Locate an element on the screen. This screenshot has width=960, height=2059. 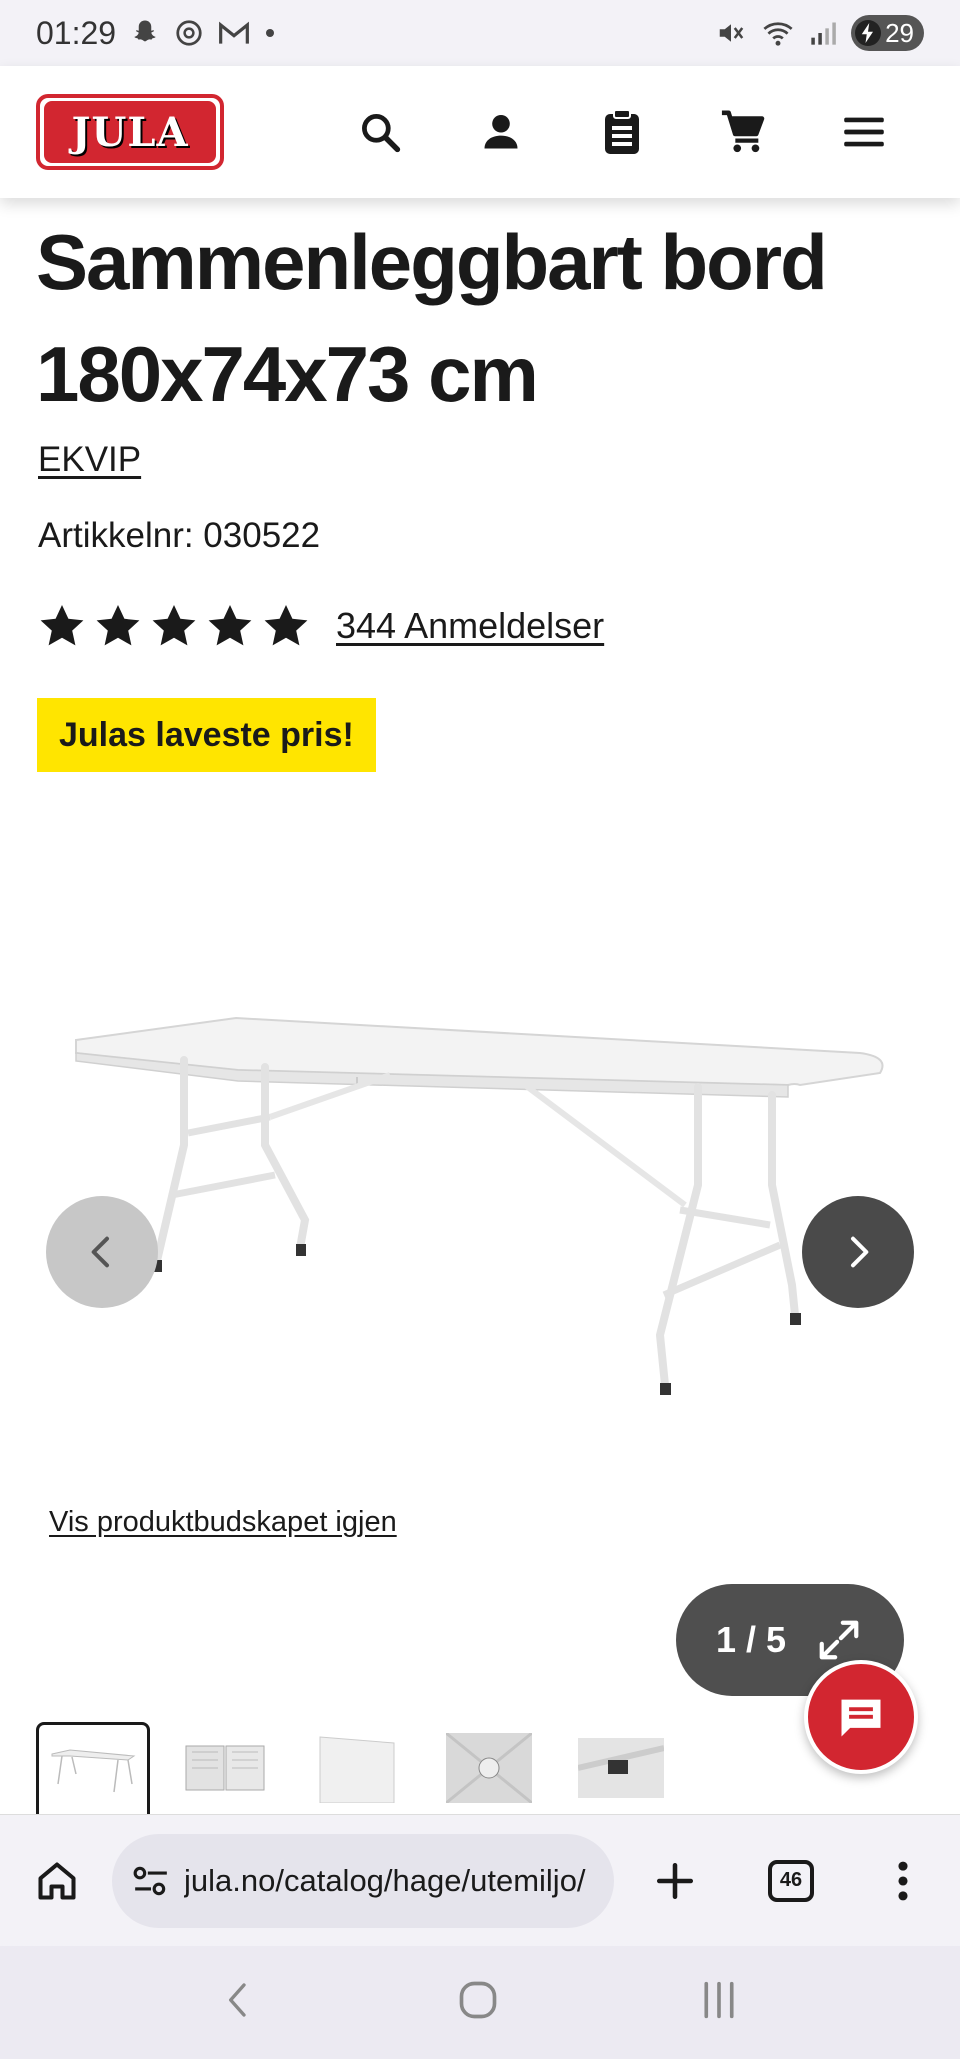
thumbnail-lock-image is located at coordinates (621, 1768).